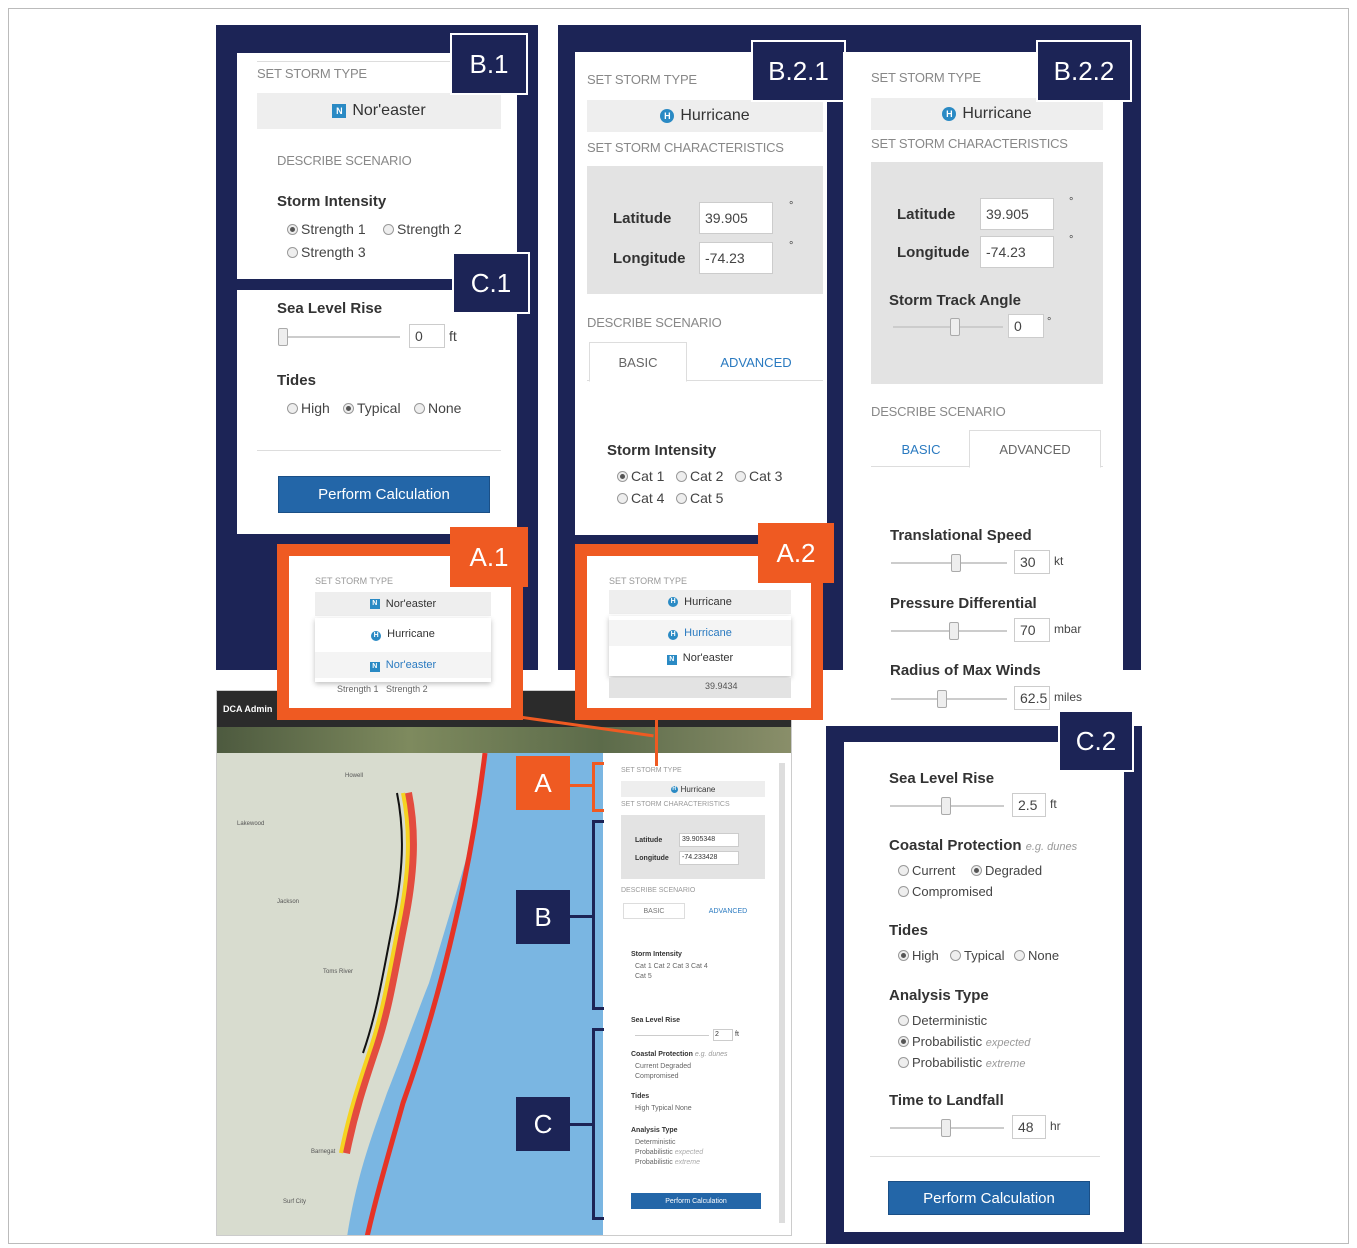  Describe the element at coordinates (1006, 870) in the screenshot. I see `cp-degraded-radio: Degraded` at that location.